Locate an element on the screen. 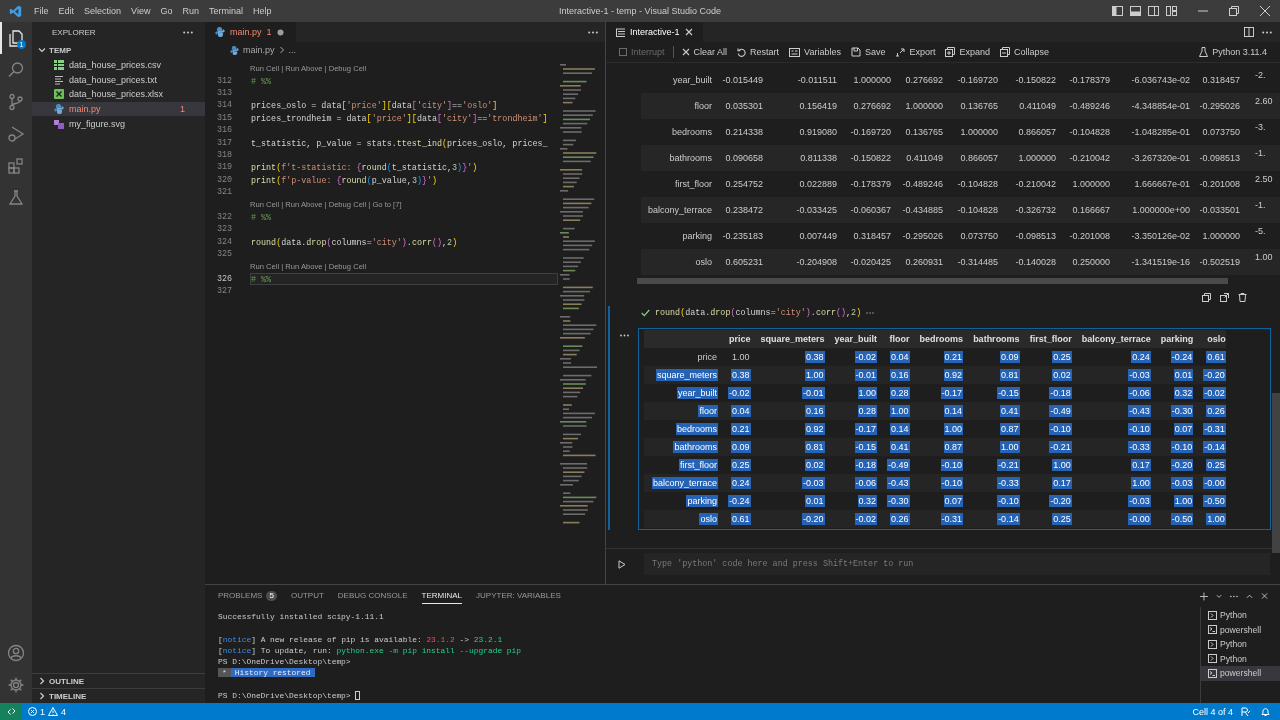  table-cell: 0.28 is located at coordinates (900, 393).